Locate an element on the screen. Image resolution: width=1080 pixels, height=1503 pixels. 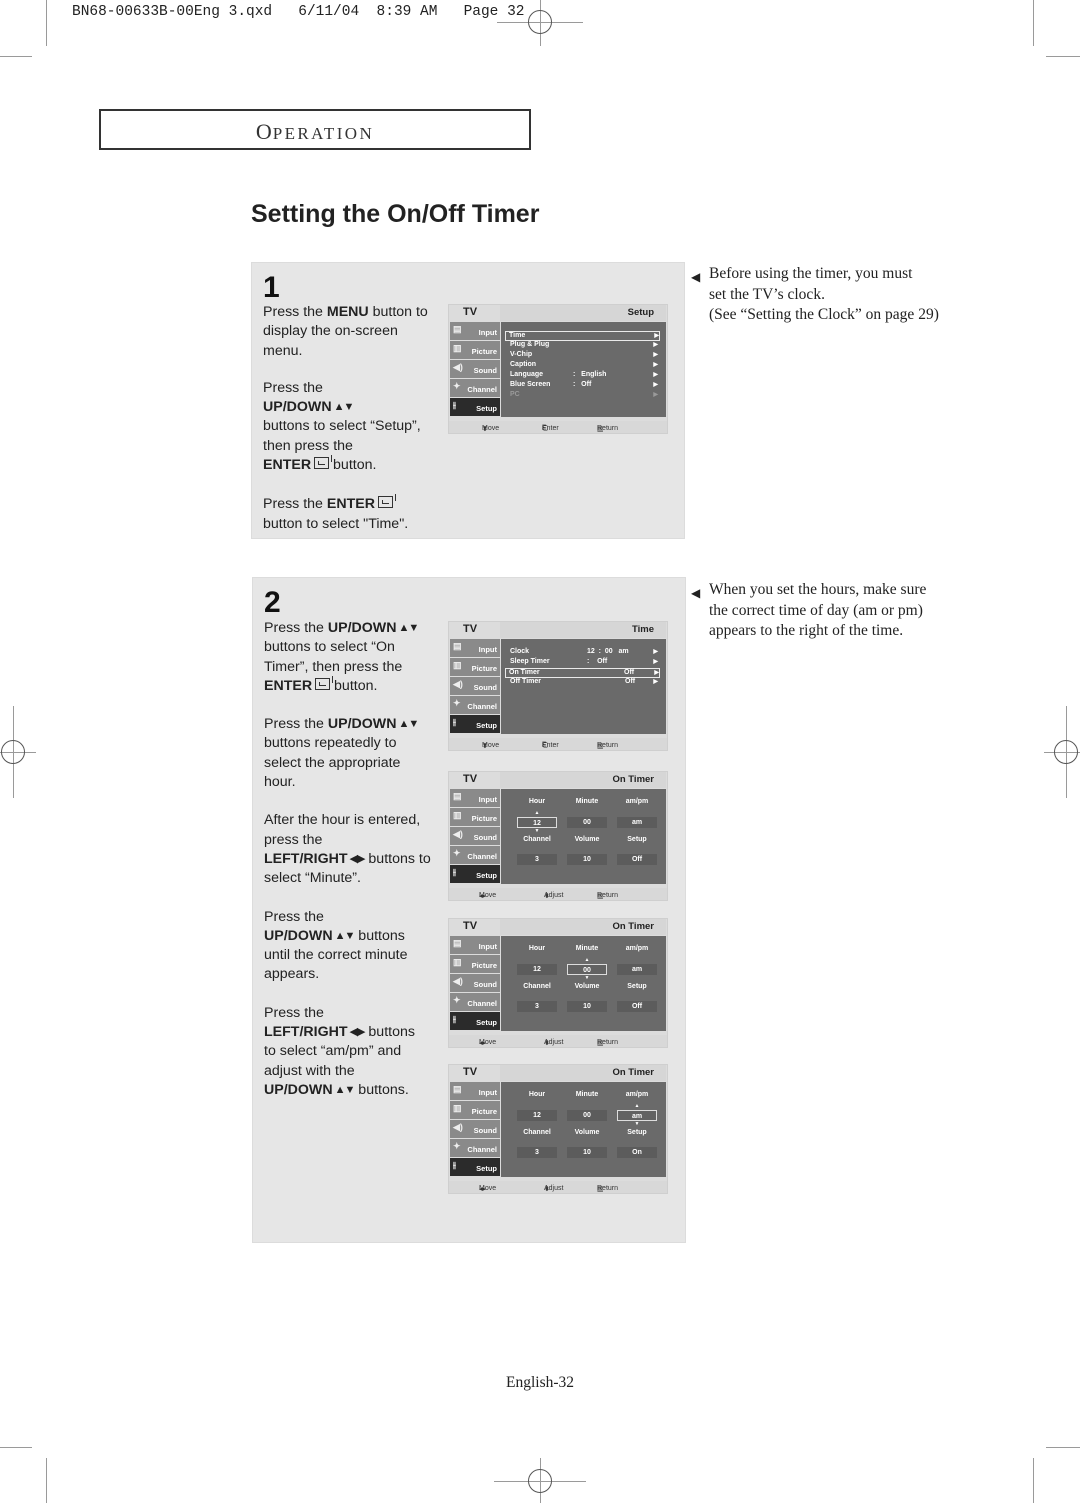
section-title-initial: O is located at coordinates (264, 131).